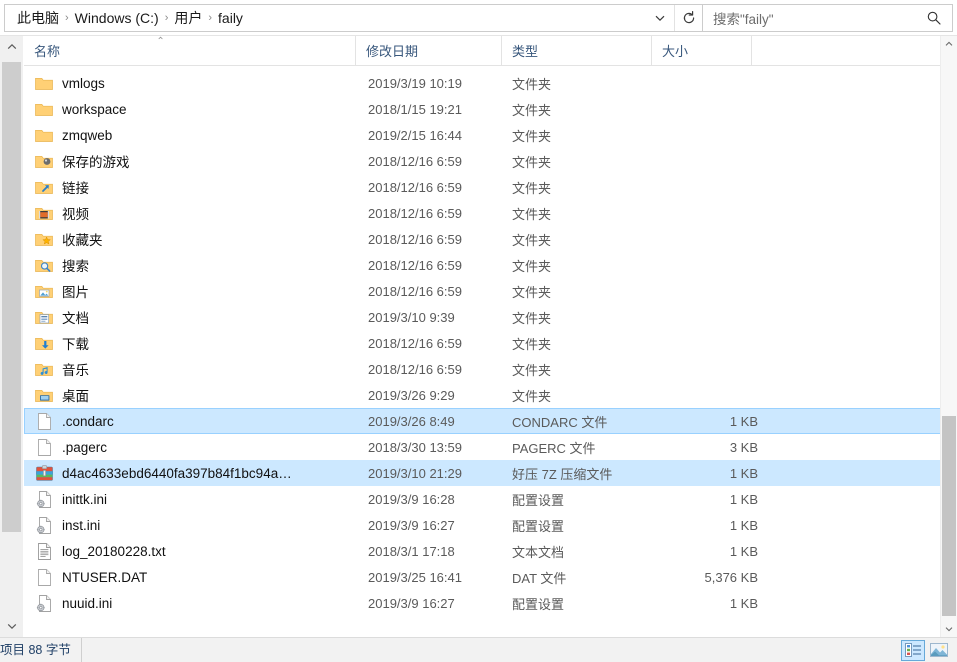  I want to click on file-row: .condarc 2019/3/26 8:49 CONDARC 文件 1 KB, so click(490, 421).